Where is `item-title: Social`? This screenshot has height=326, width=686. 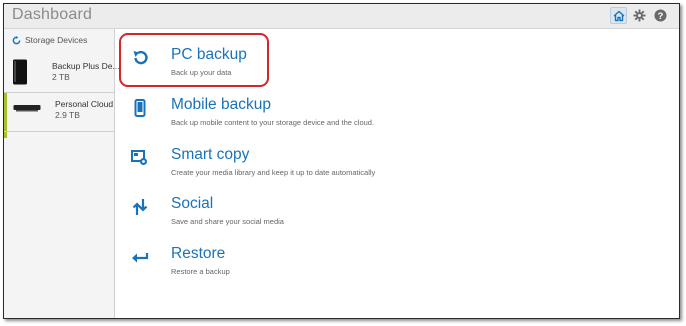
item-title: Social is located at coordinates (192, 203).